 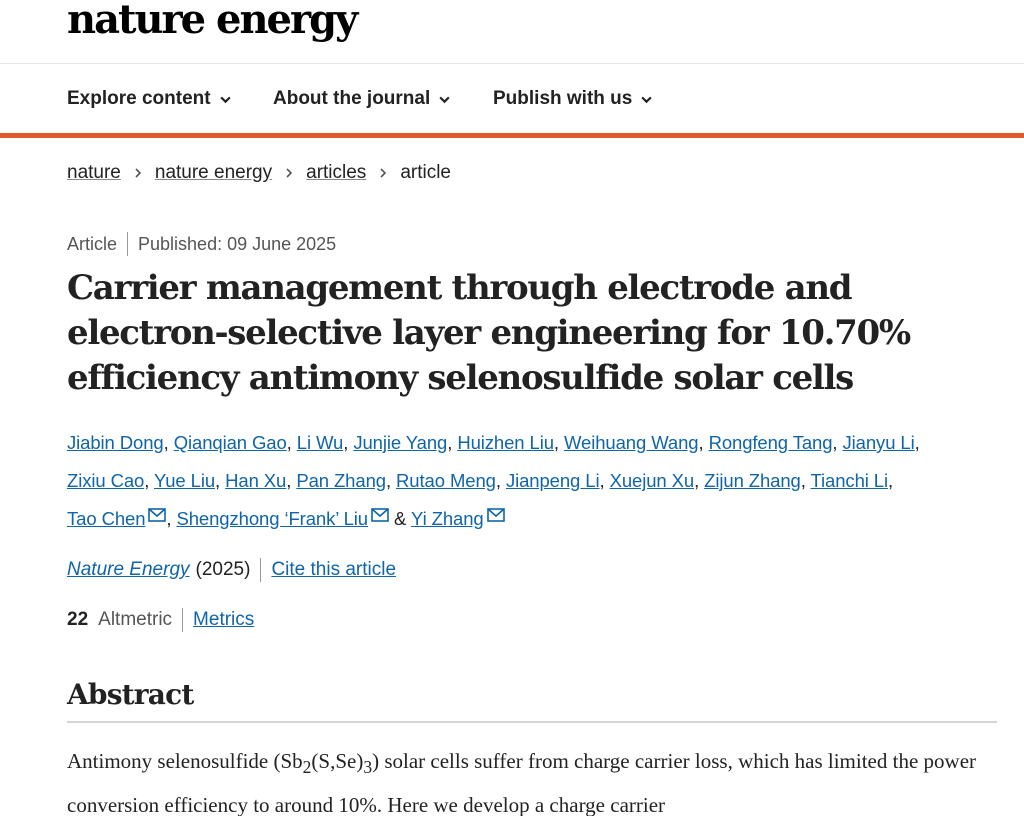 What do you see at coordinates (230, 442) in the screenshot?
I see `author-link: Qianqian Gao` at bounding box center [230, 442].